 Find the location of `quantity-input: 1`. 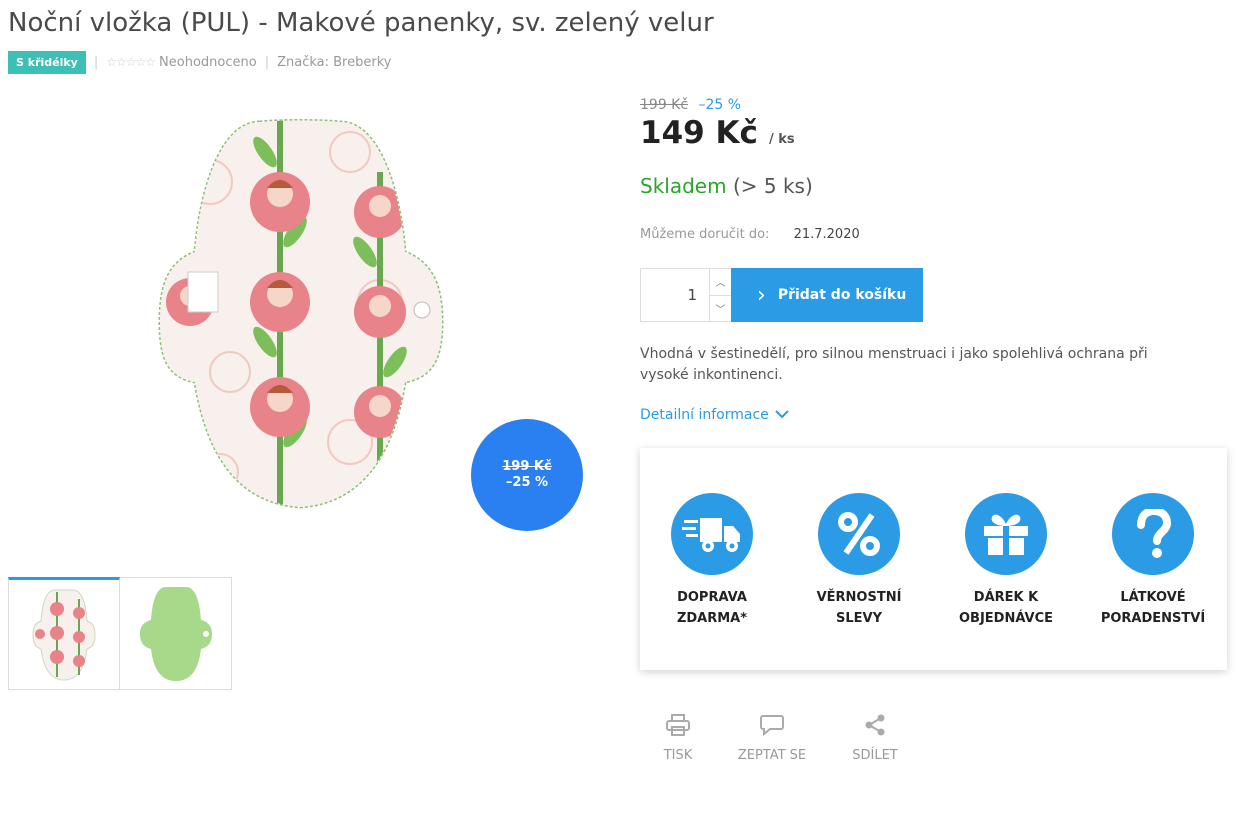

quantity-input: 1 is located at coordinates (675, 295).